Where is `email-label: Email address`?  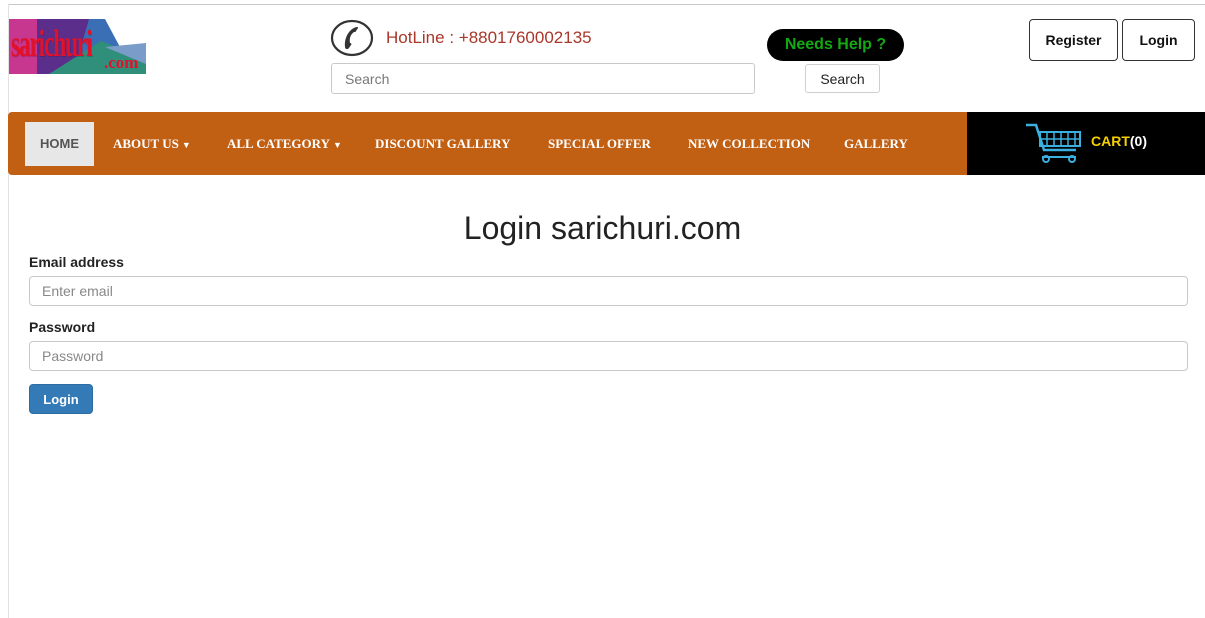
email-label: Email address is located at coordinates (76, 262).